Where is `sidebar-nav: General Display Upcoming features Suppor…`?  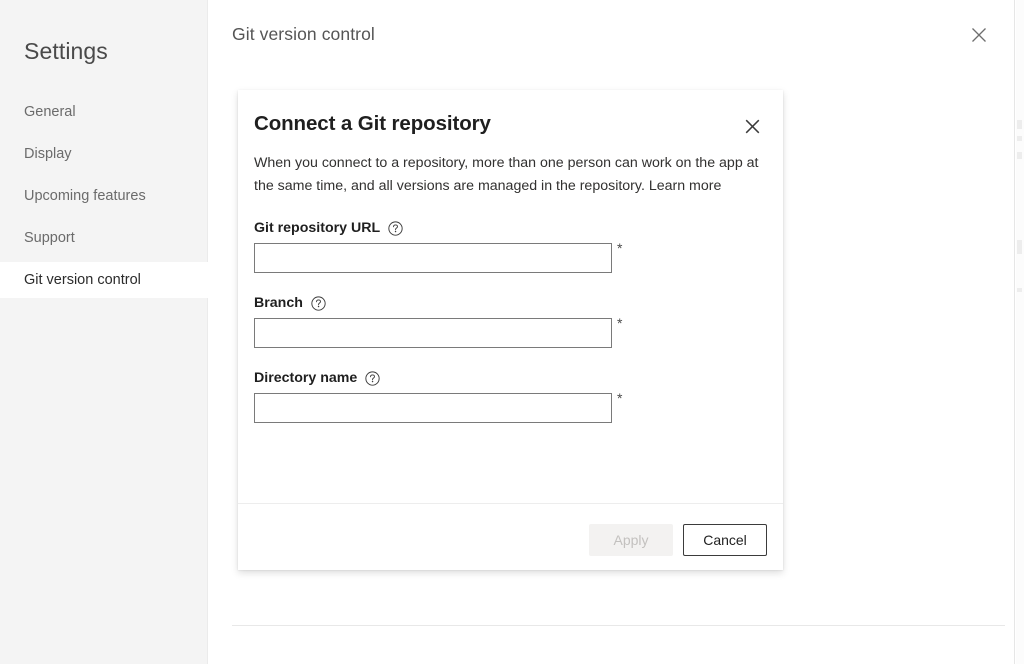 sidebar-nav: General Display Upcoming features Suppor… is located at coordinates (104, 196).